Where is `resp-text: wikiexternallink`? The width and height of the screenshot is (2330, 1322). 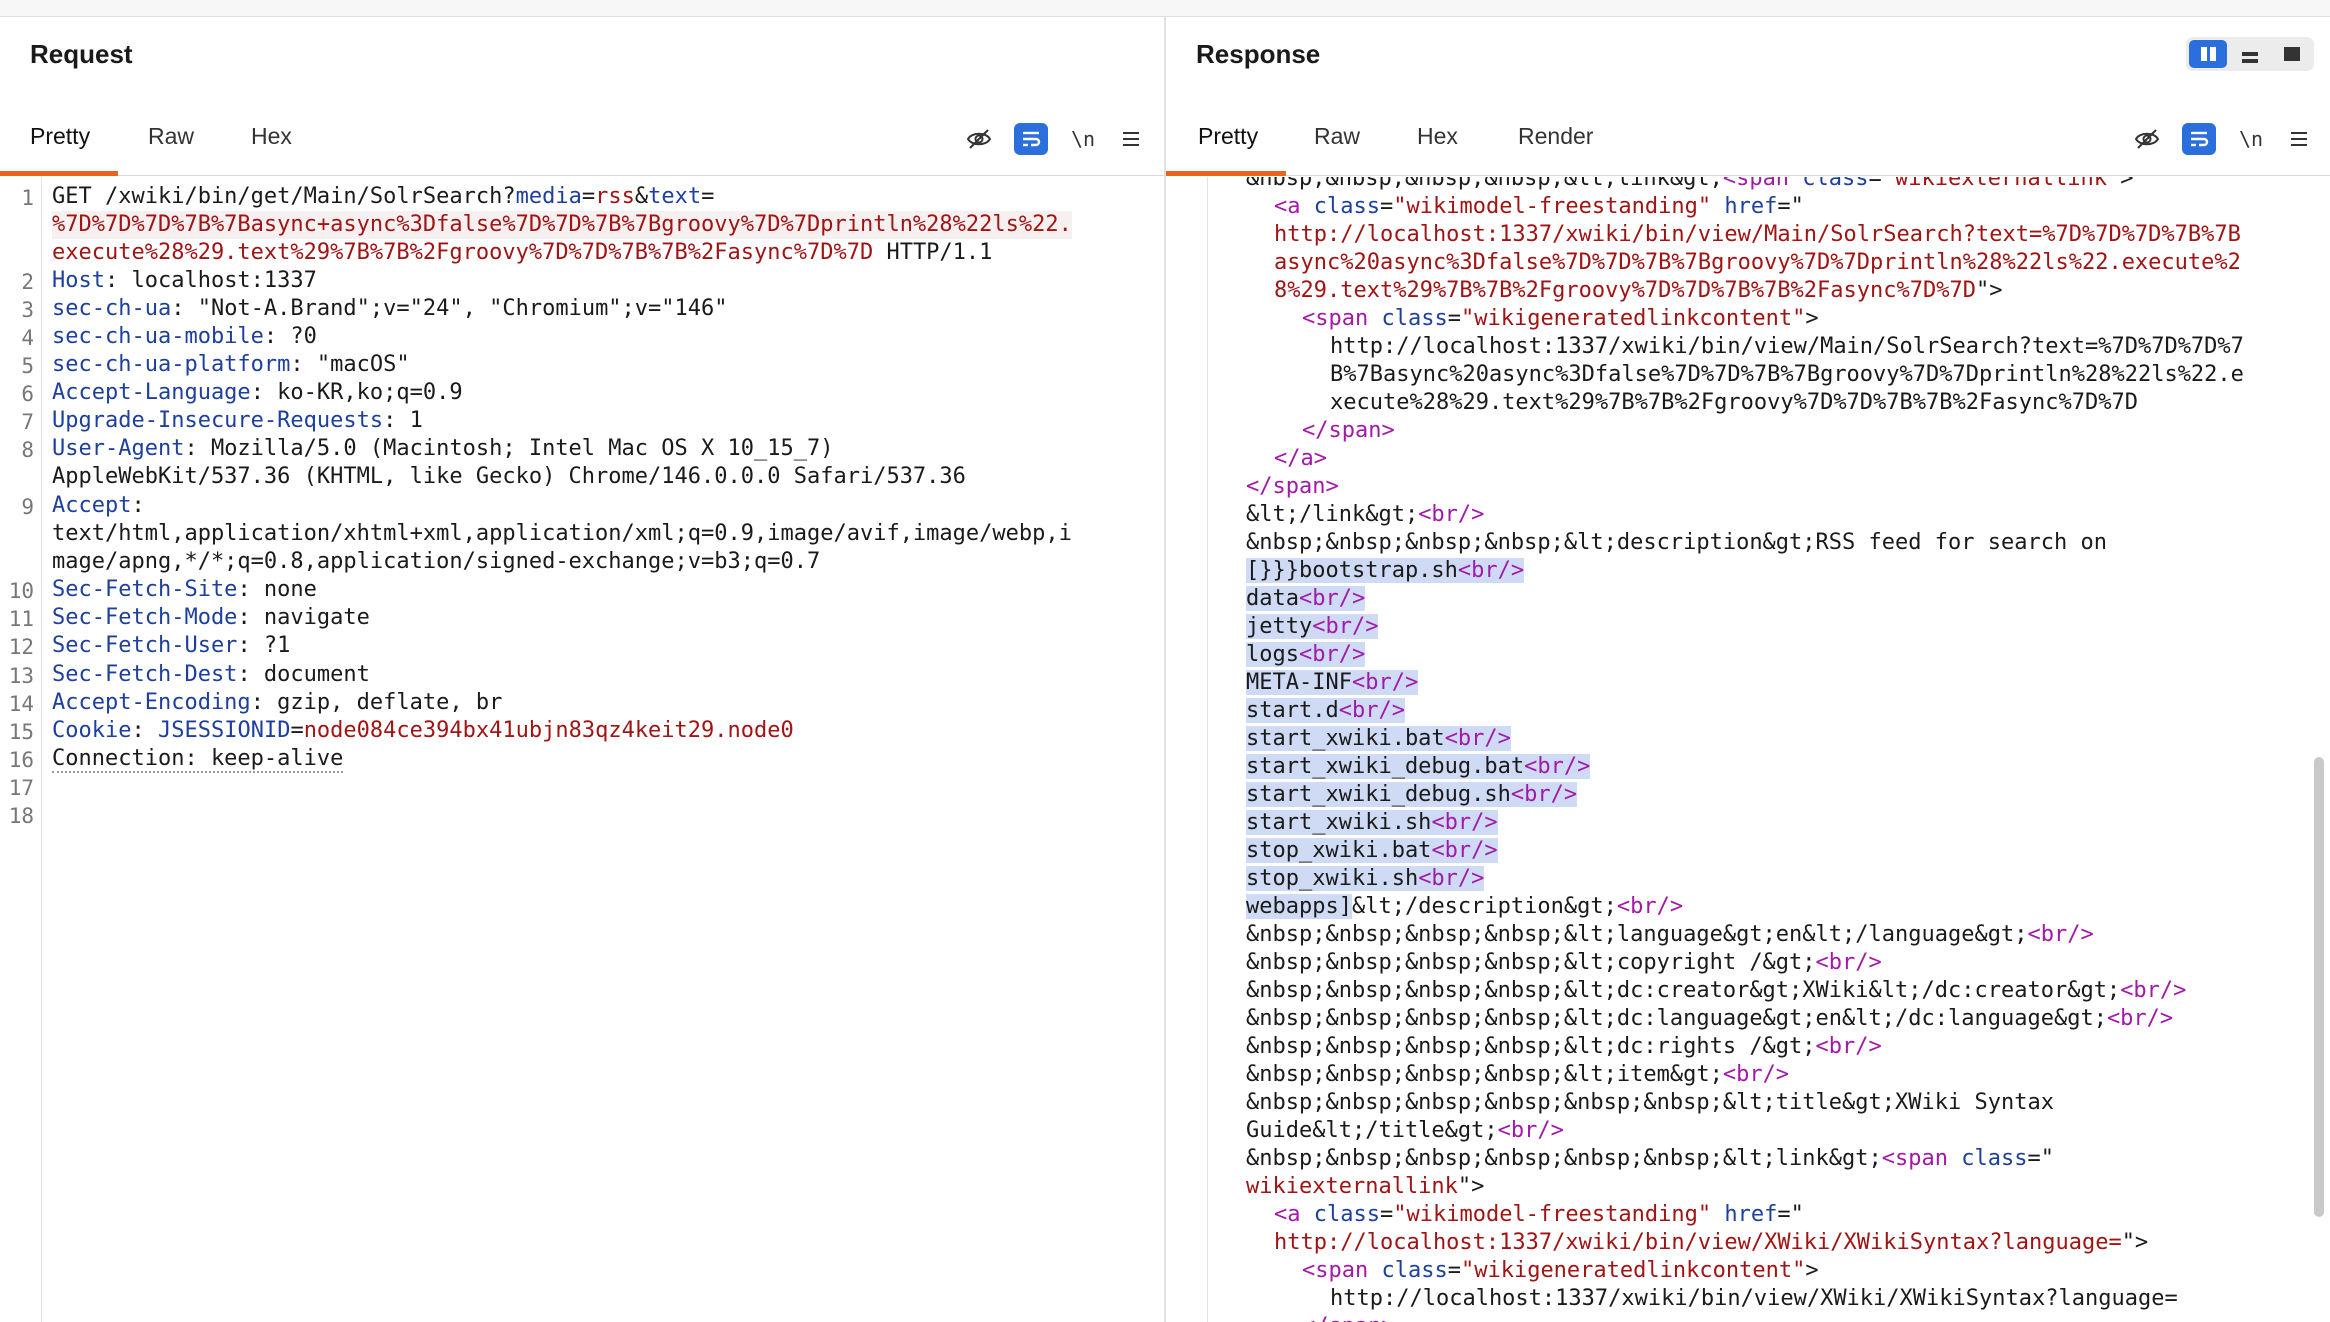 resp-text: wikiexternallink is located at coordinates (1352, 1186).